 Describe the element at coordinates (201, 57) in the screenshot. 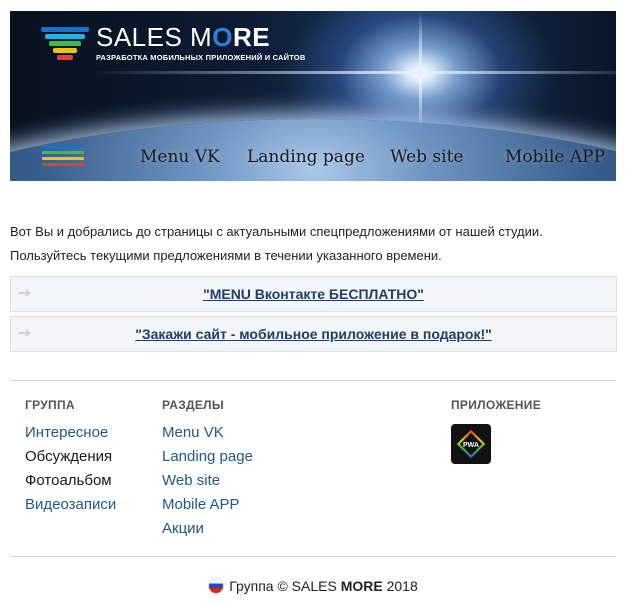

I see `brand-tagline: РАЗРАБОТКА МОБИЛЬНЫХ ПРИЛОЖЕНИЙ И САЙТОВ` at that location.